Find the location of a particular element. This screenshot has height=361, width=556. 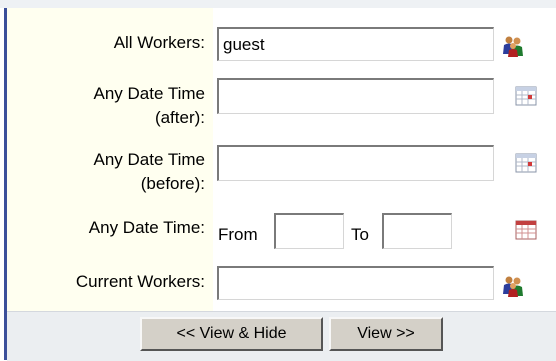

date-from-input is located at coordinates (309, 231).